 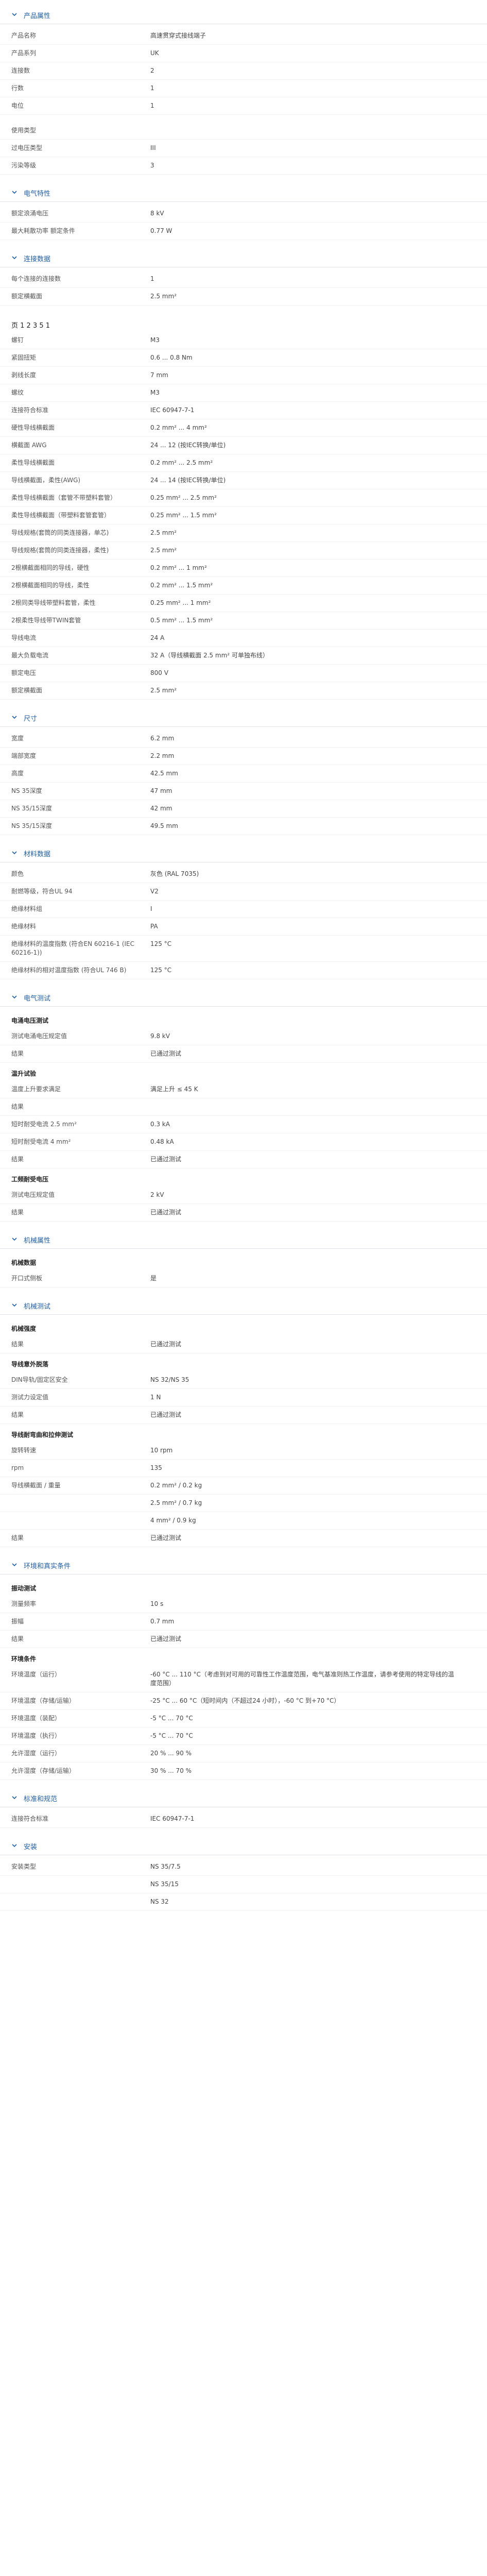 What do you see at coordinates (243, 638) in the screenshot?
I see `spec-row: 导线电流 24 A` at bounding box center [243, 638].